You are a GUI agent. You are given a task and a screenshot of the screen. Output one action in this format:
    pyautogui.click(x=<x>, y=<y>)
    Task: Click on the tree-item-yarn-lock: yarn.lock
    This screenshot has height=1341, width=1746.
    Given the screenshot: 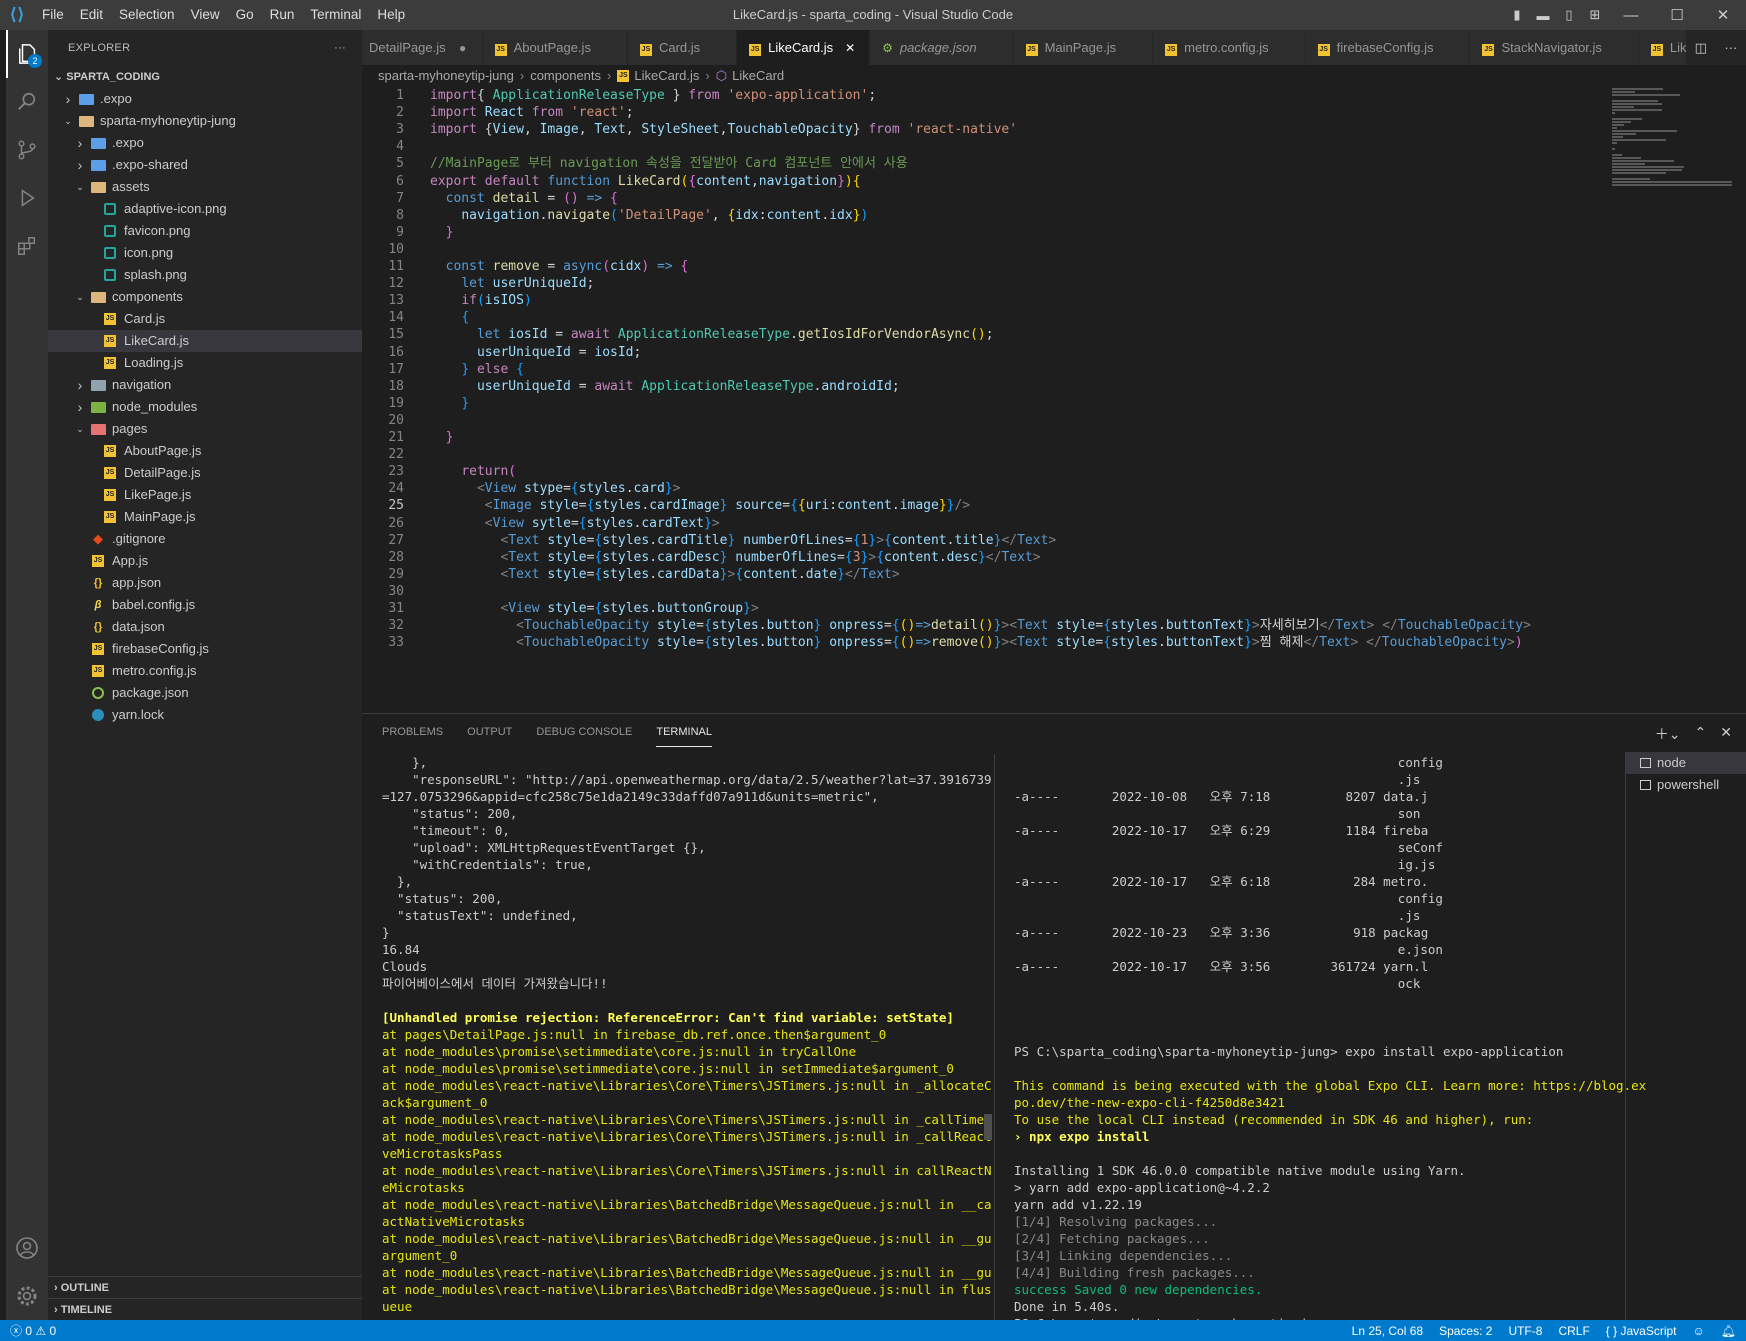 What is the action you would take?
    pyautogui.click(x=205, y=715)
    